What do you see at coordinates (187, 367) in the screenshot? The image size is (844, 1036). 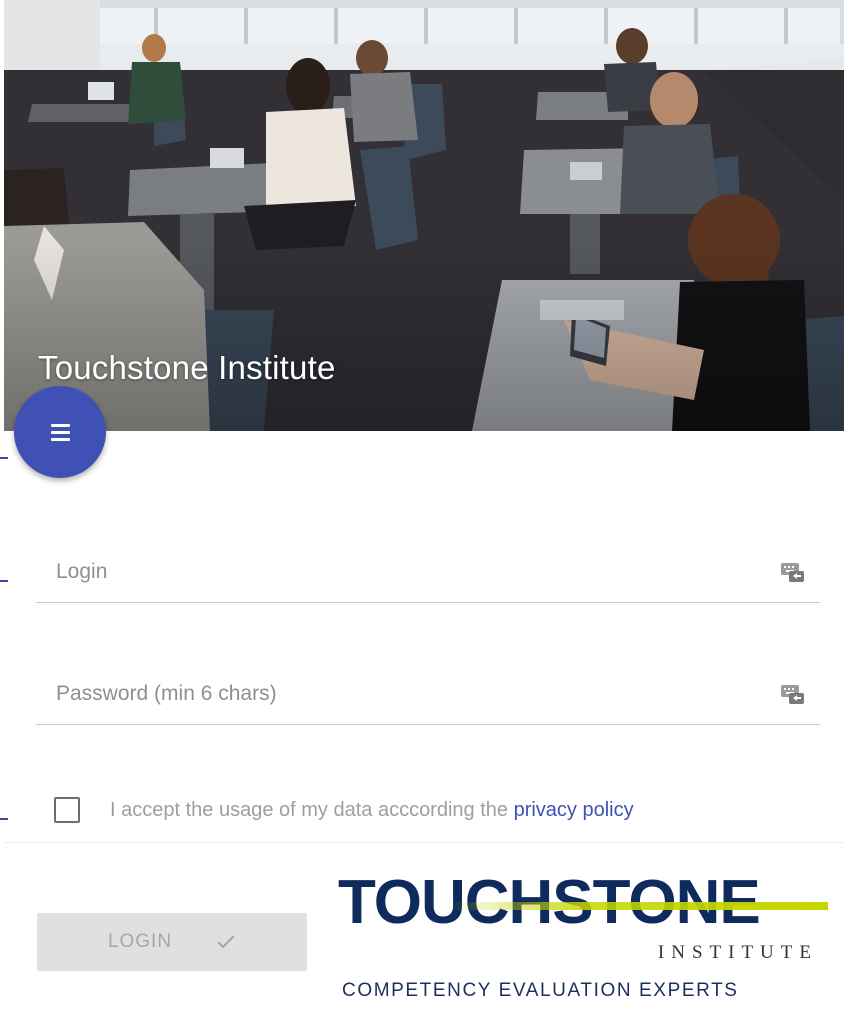 I see `app-title: Touchstone Institute` at bounding box center [187, 367].